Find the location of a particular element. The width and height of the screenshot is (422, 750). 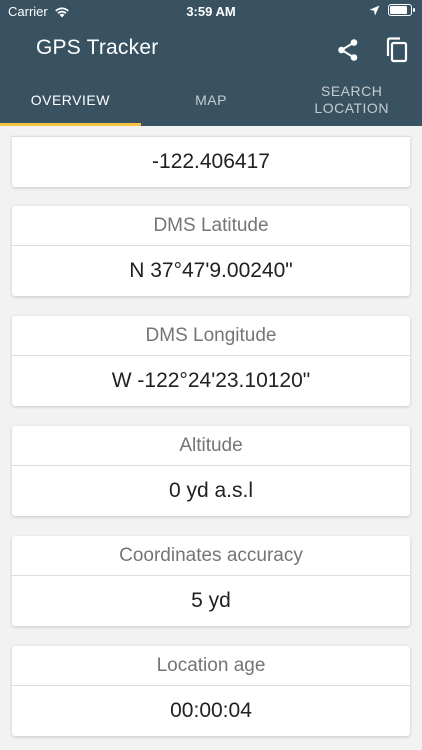

altitude-value: 0 yd a.s.l is located at coordinates (211, 490).